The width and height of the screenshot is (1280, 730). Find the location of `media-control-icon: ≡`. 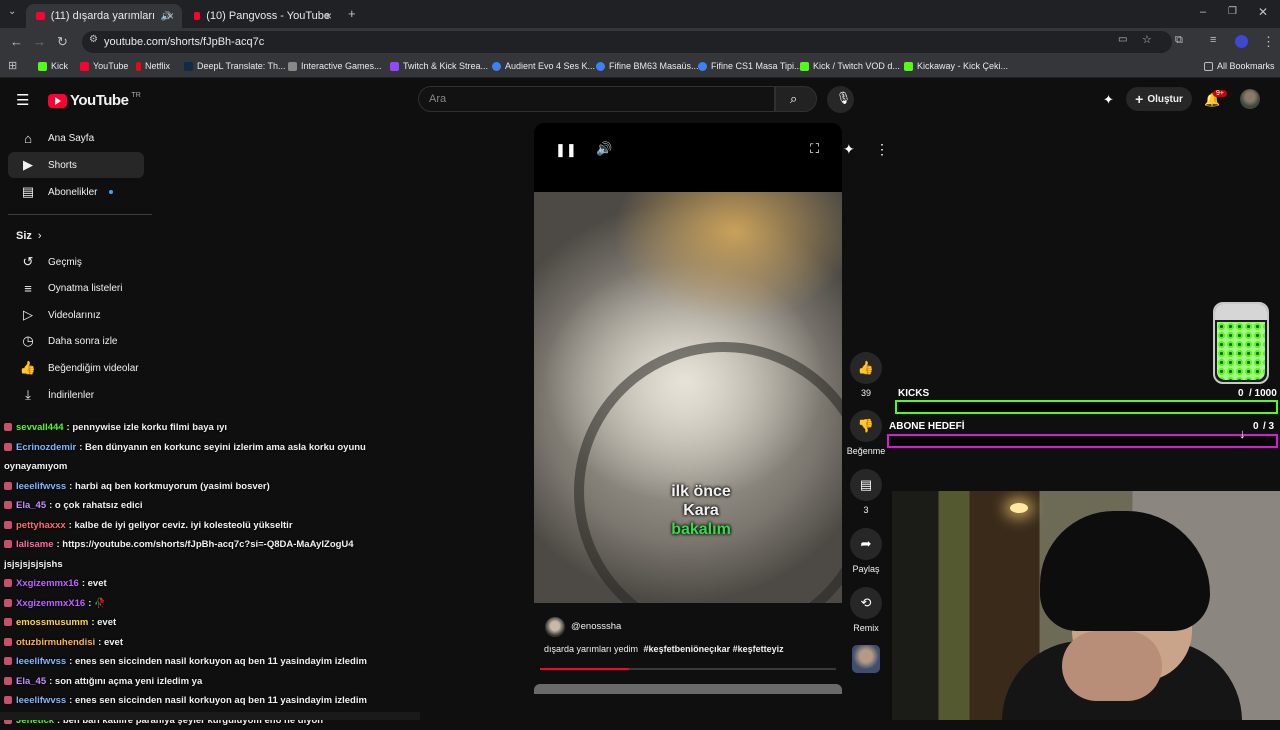

media-control-icon: ≡ is located at coordinates (1213, 40).